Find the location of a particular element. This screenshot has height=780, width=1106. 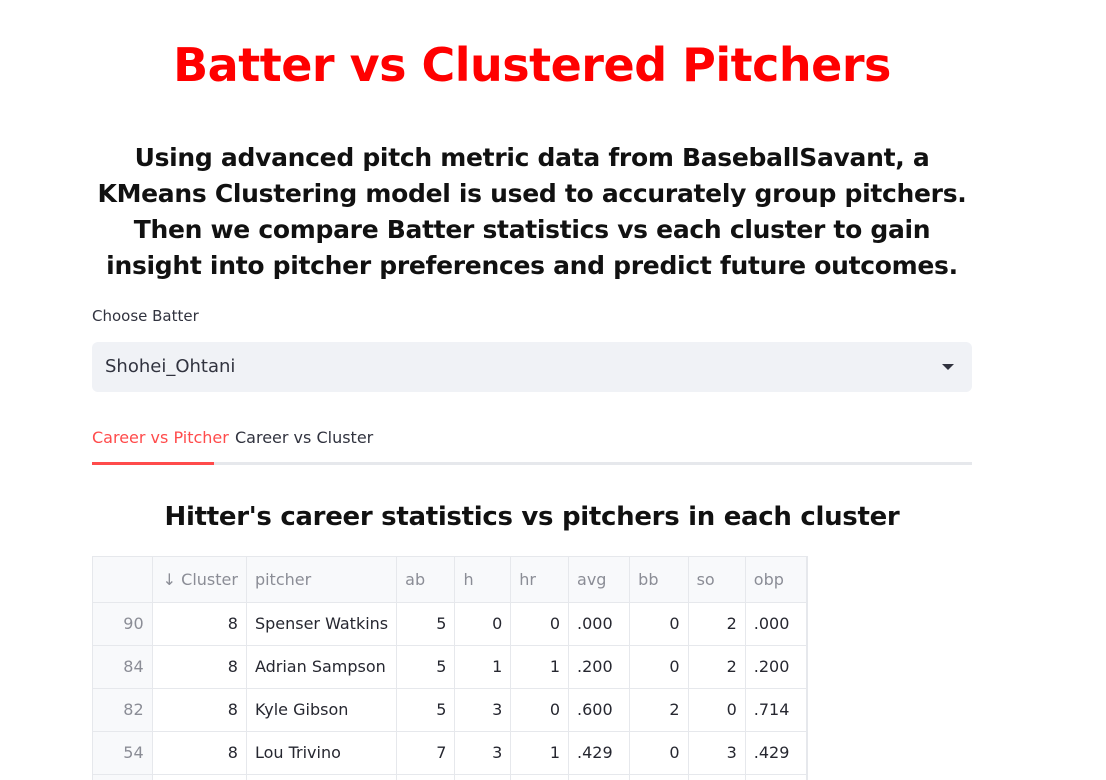

cell-h is located at coordinates (483, 777).